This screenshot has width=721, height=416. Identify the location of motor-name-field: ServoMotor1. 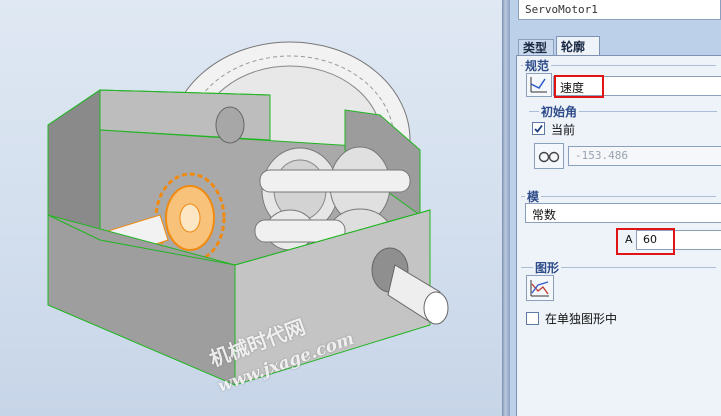
(619, 10).